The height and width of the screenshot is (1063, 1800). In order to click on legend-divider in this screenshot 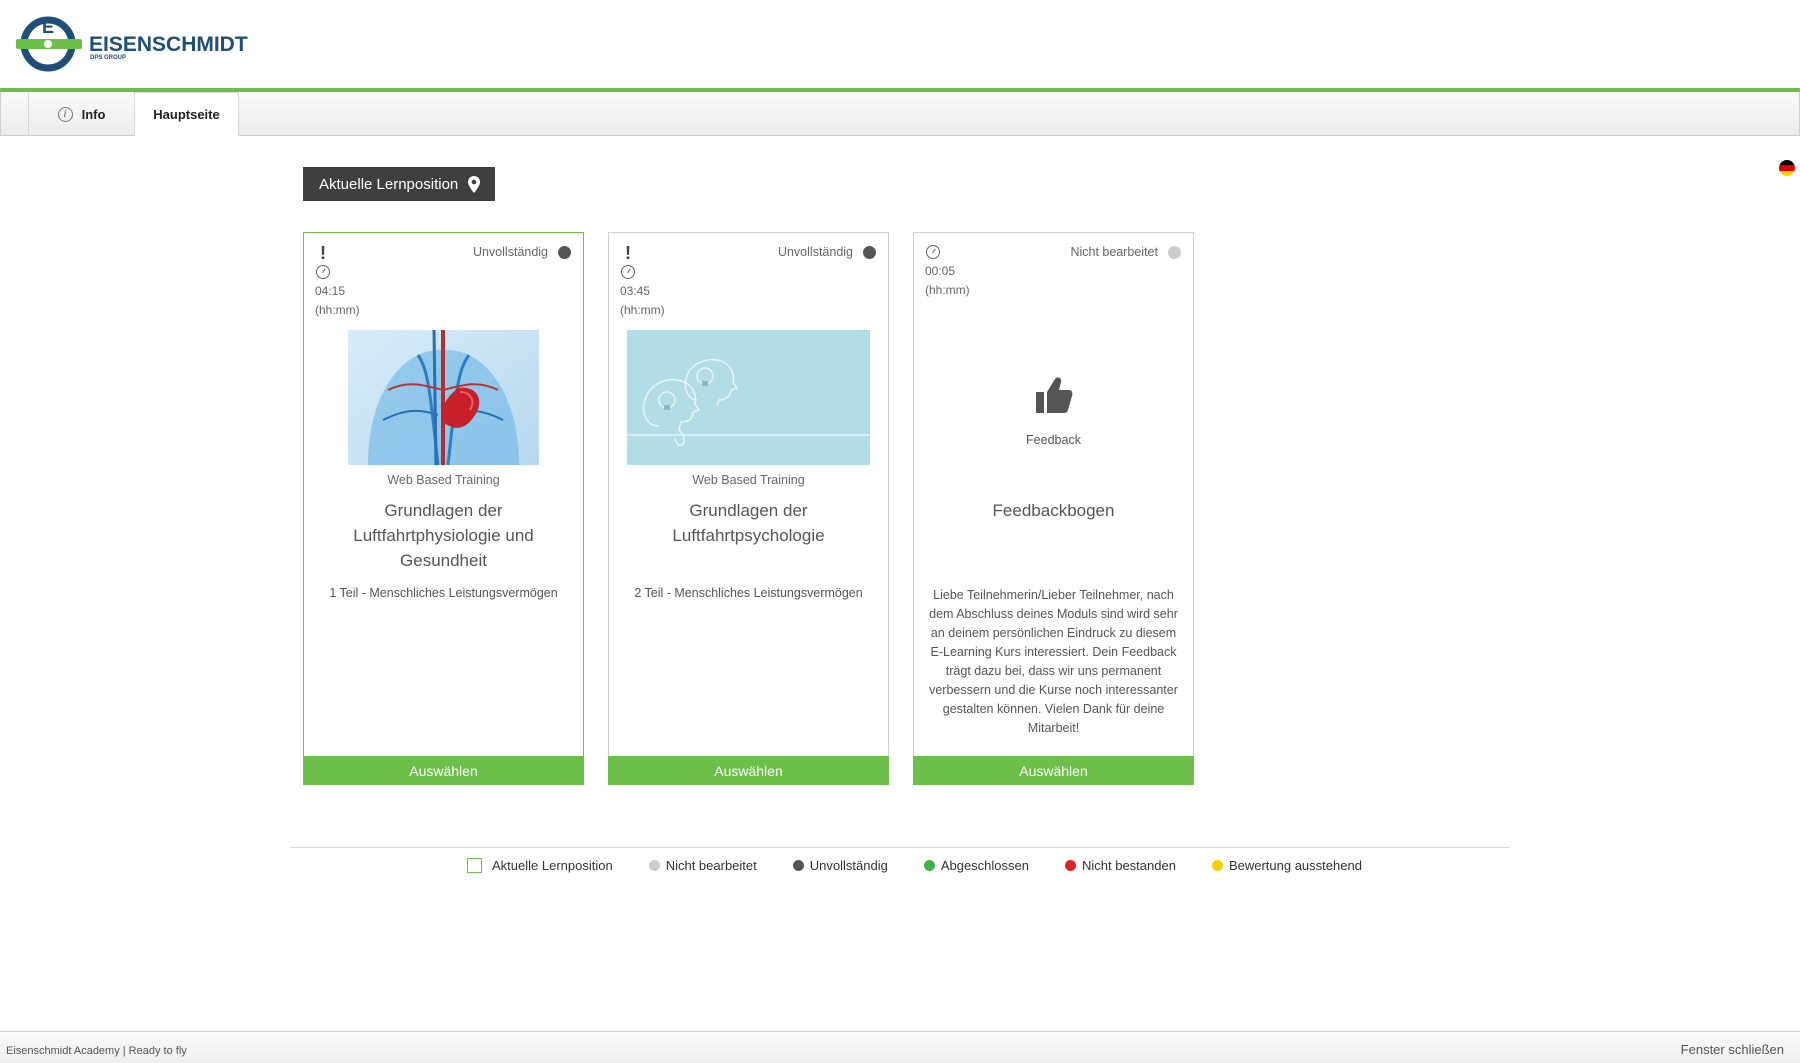, I will do `click(900, 847)`.